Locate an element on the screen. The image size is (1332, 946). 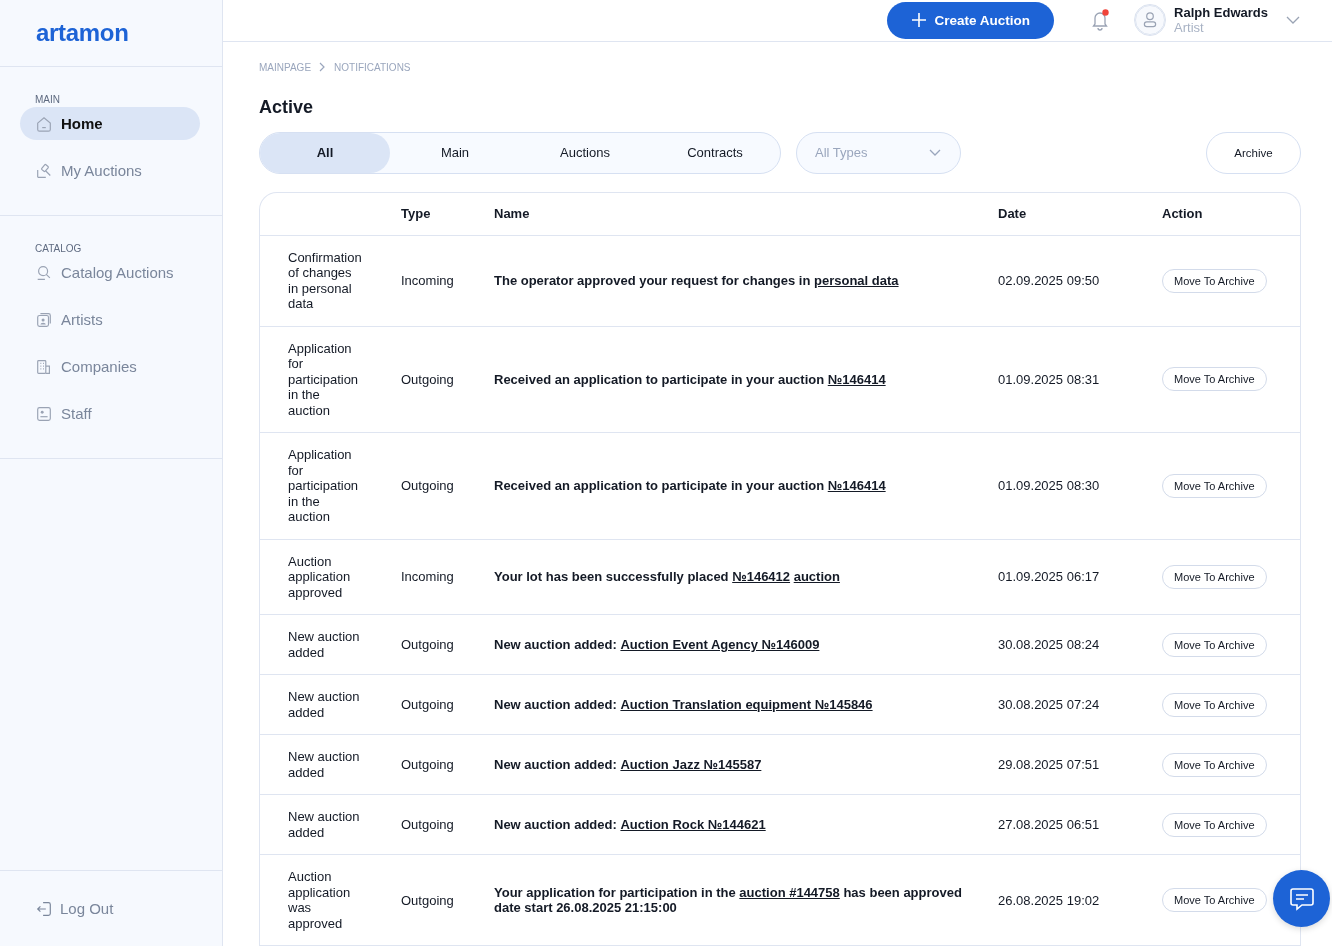
date-cell: 27.08.2025 06:51 is located at coordinates (1049, 824).